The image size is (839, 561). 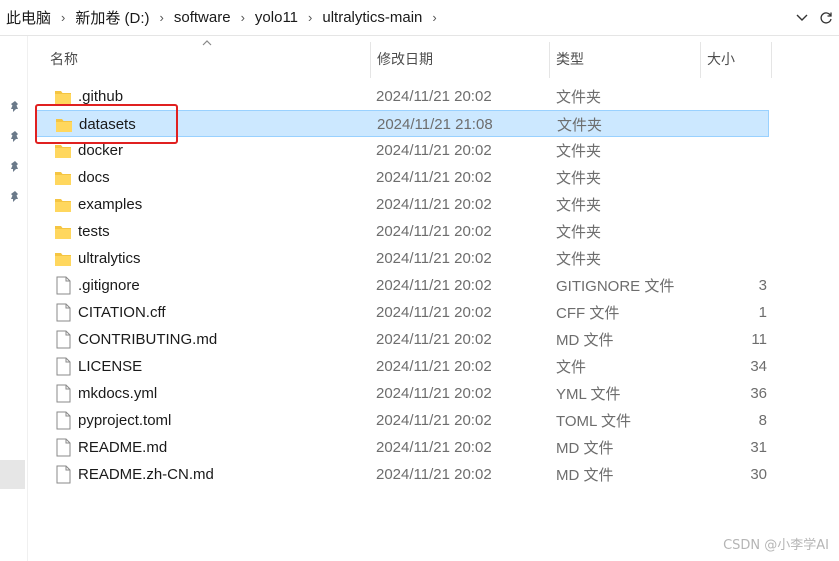 What do you see at coordinates (402, 123) in the screenshot?
I see `file-row: datasets 2024/11/21 21:08 文件夹` at bounding box center [402, 123].